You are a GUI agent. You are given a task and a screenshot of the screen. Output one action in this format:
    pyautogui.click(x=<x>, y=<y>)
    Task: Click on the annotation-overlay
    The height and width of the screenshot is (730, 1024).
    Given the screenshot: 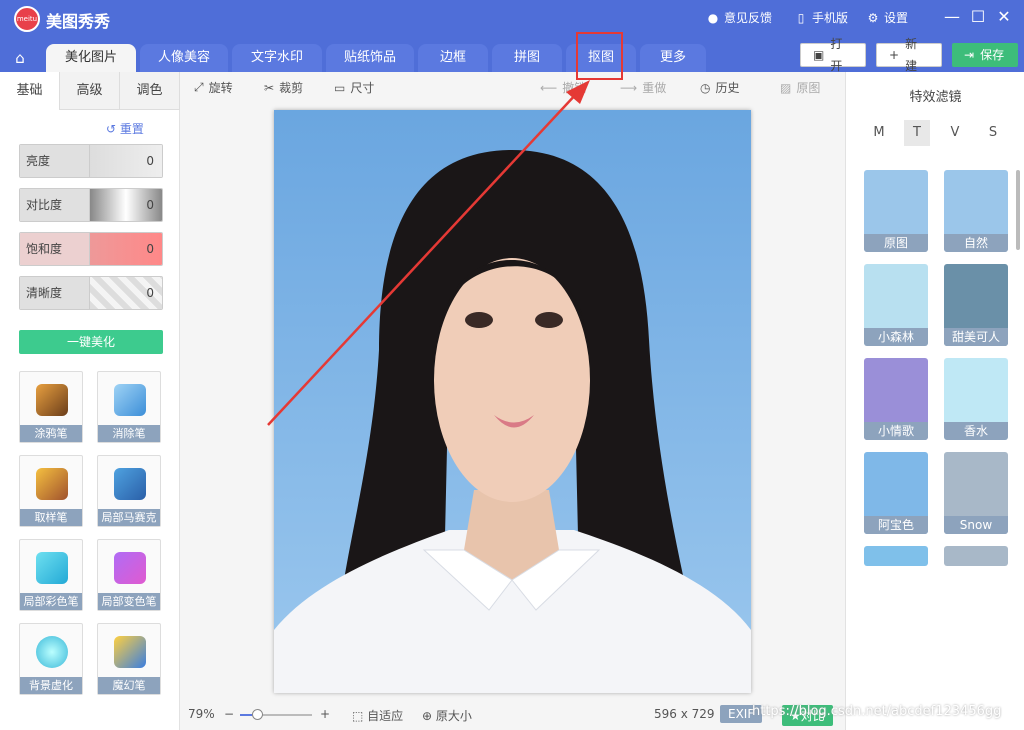 What is the action you would take?
    pyautogui.click(x=428, y=253)
    